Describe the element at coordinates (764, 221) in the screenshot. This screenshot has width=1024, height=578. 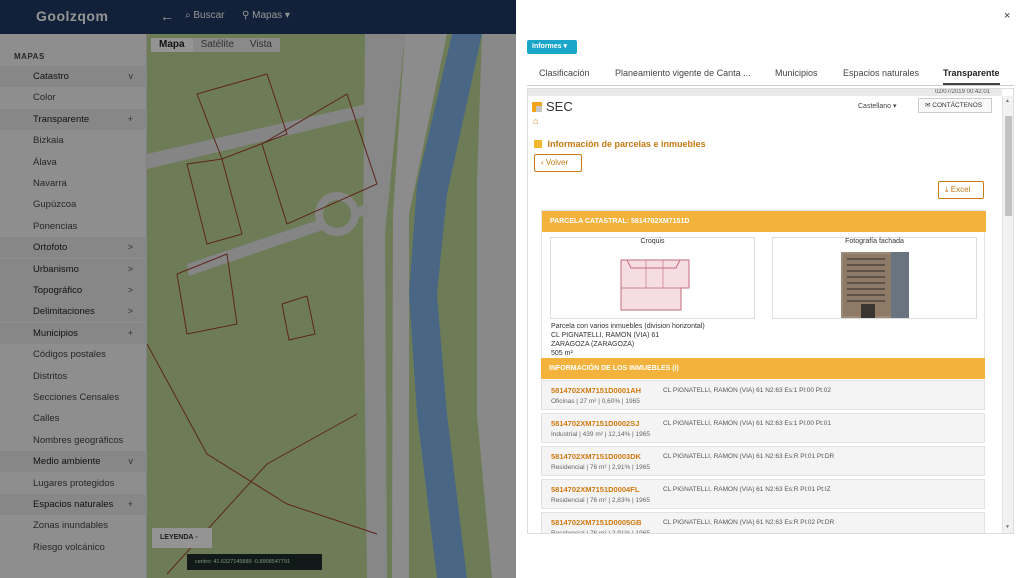
I see `parcel-header: PARCELA CATASTRAL: 5814702XM7151D` at that location.